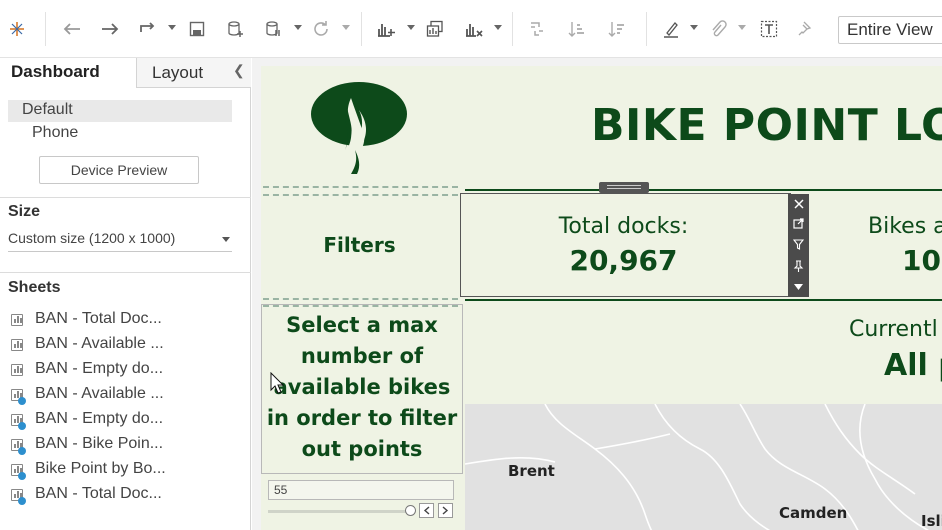  Describe the element at coordinates (623, 226) in the screenshot. I see `total-docks-label: Total docks:` at that location.